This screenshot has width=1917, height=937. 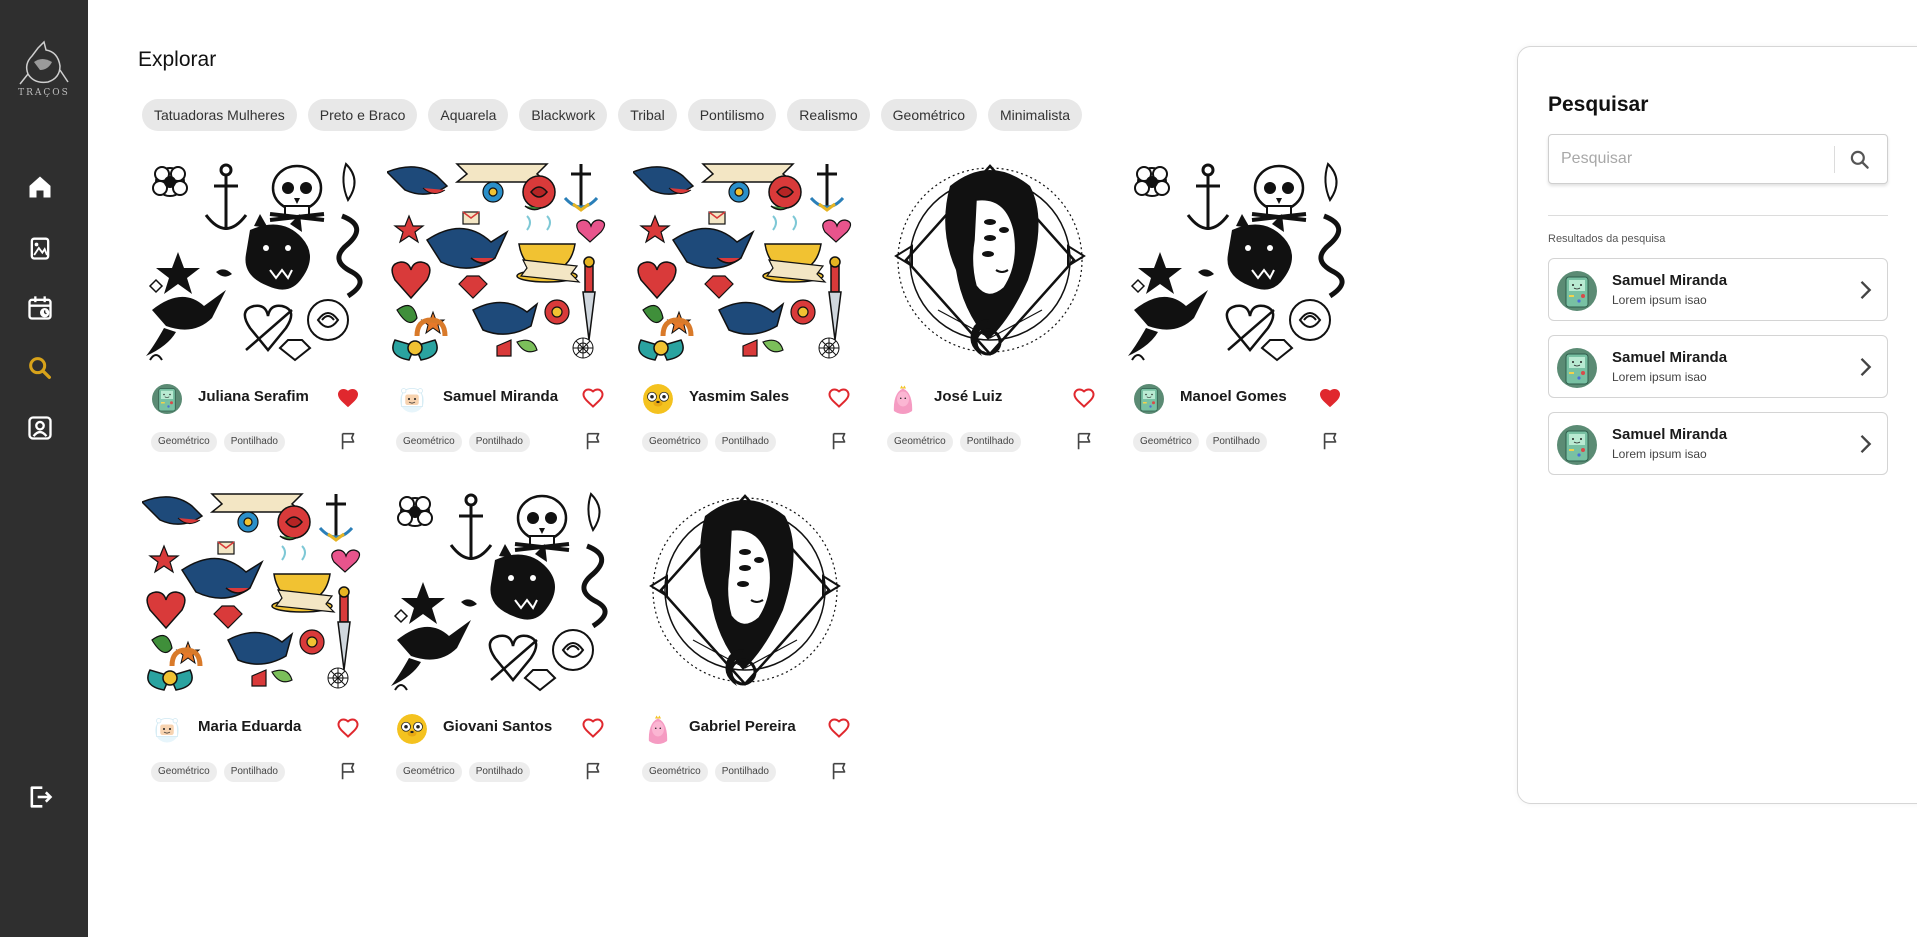 I want to click on tattoo-card: Yasmim Sales Geométrico Pontilhado, so click(x=745, y=315).